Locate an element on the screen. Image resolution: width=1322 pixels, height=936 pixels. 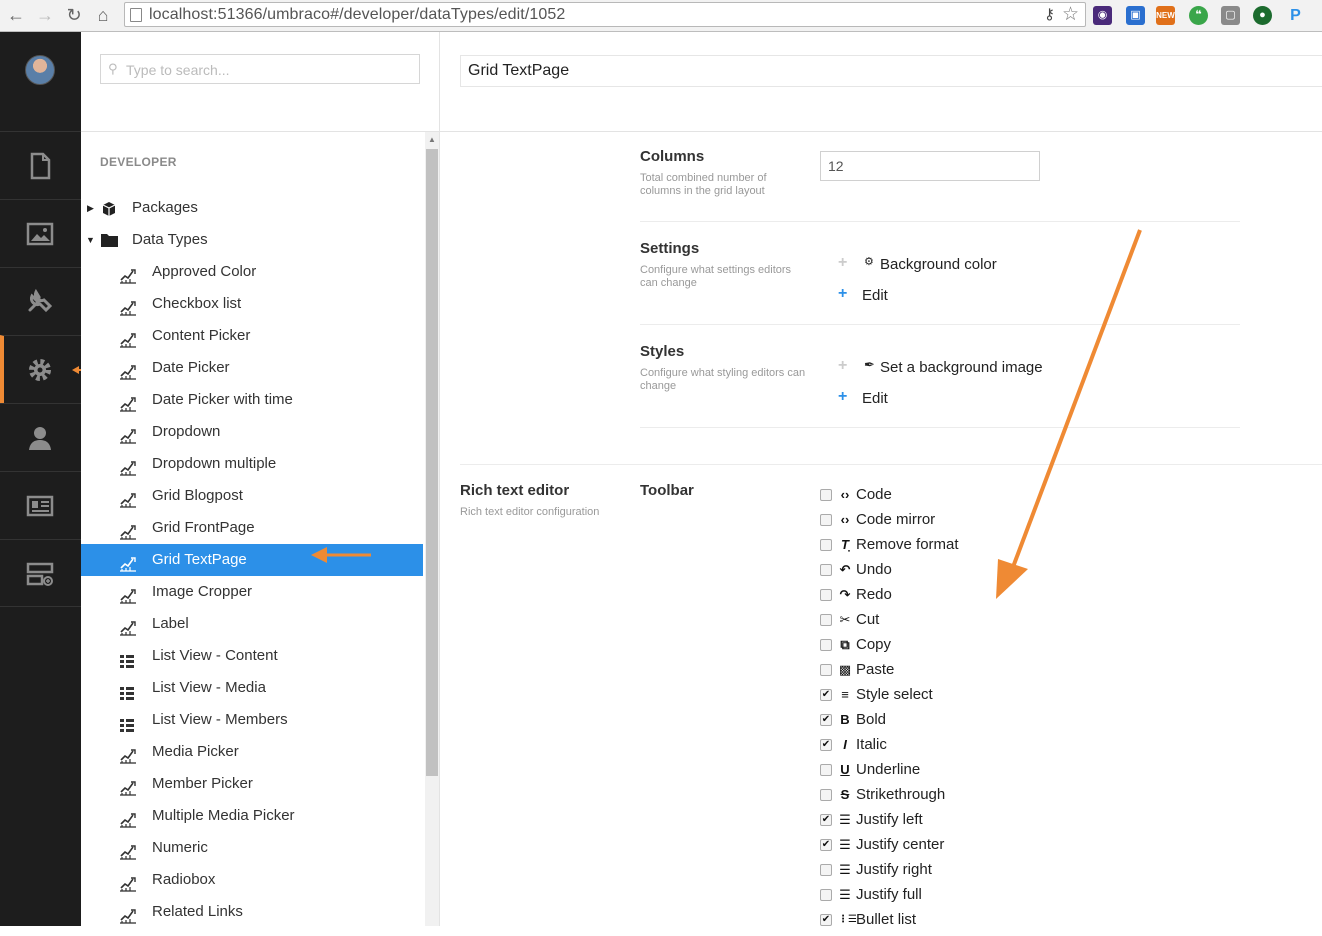
section-developer is located at coordinates (46, 369).